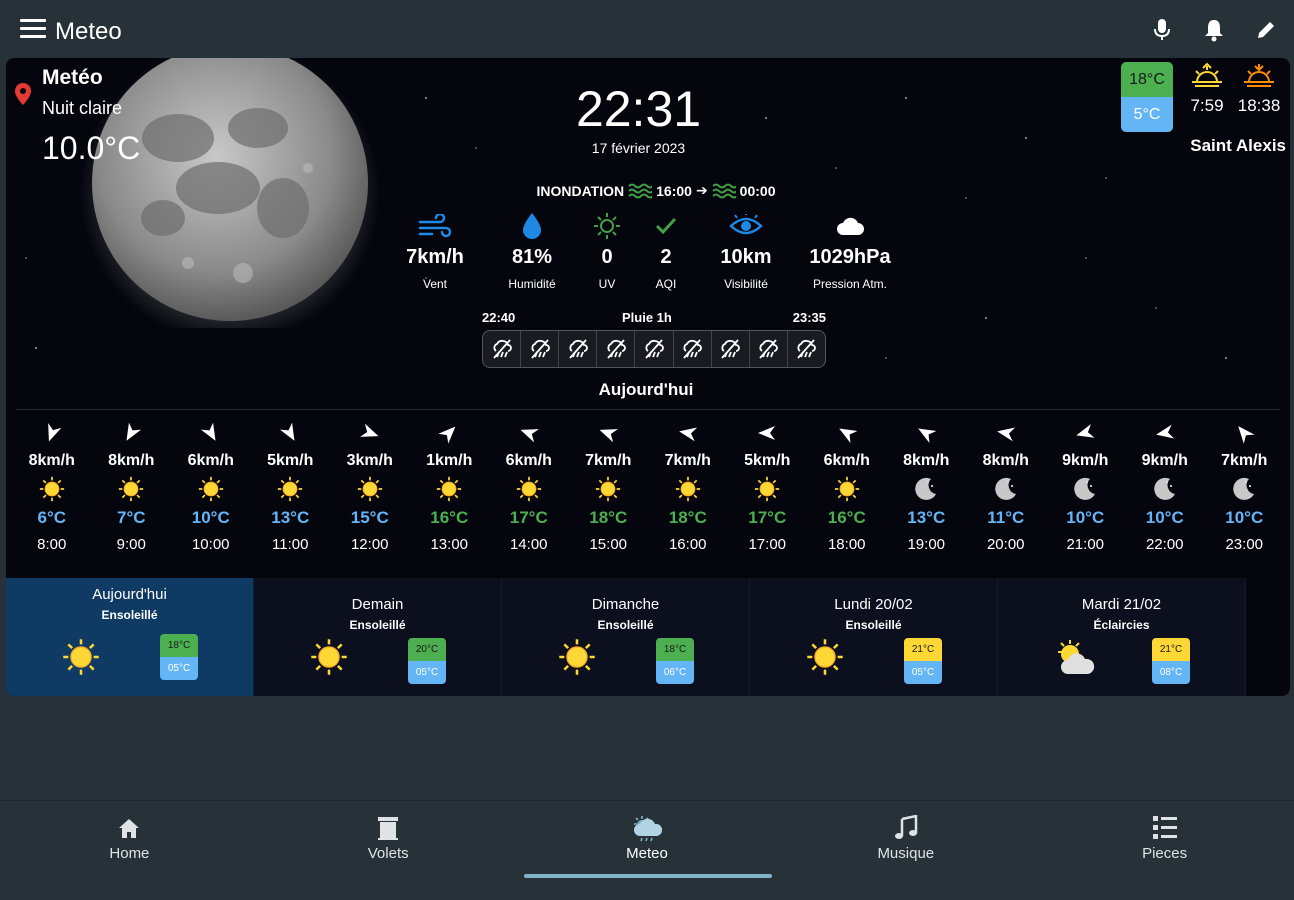 The image size is (1294, 900). I want to click on flood-alert: INONDATION 16:00 ➔ 00:00, so click(656, 190).